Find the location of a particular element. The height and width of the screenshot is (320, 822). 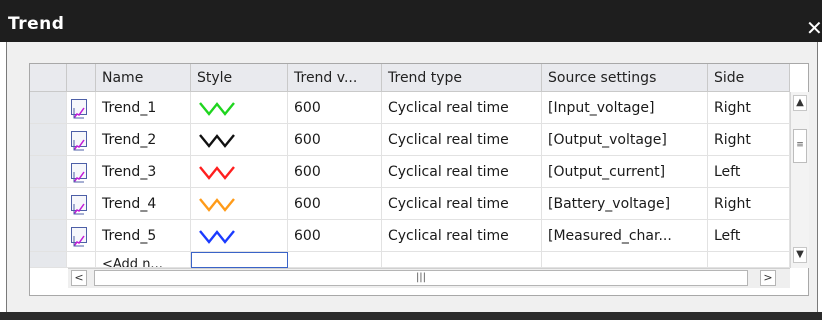

trend-name: Trend_5 is located at coordinates (143, 236).